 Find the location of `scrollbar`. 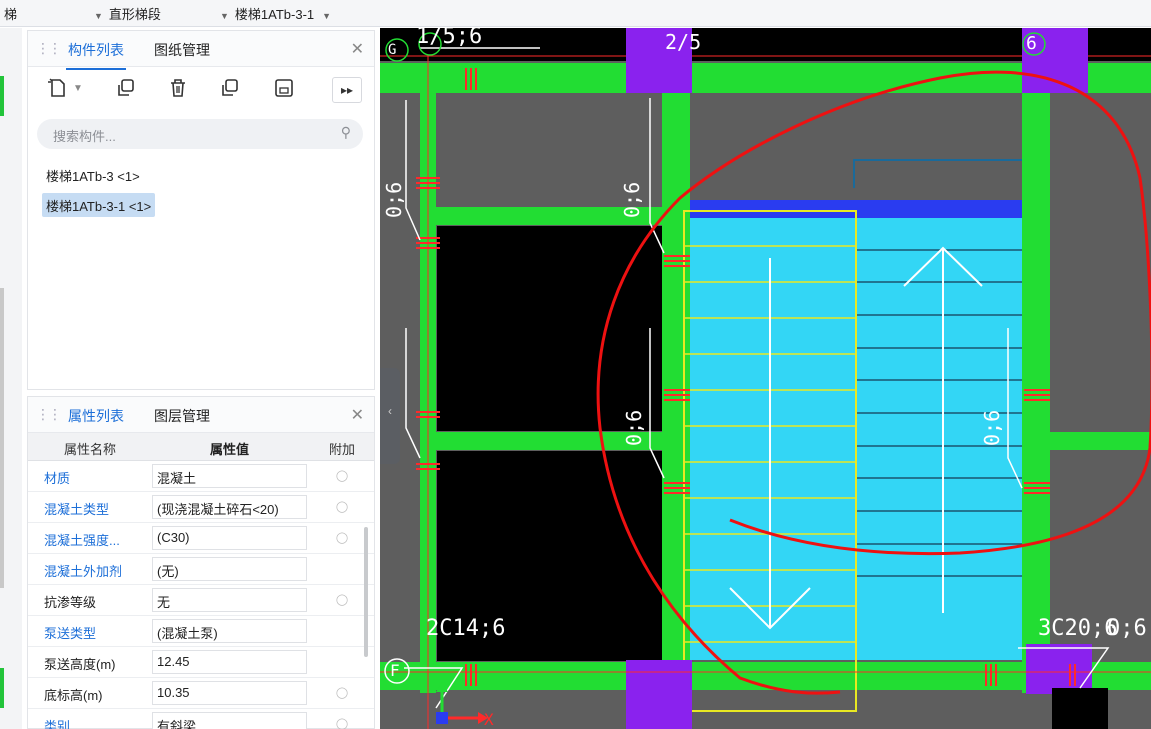

scrollbar is located at coordinates (366, 592).